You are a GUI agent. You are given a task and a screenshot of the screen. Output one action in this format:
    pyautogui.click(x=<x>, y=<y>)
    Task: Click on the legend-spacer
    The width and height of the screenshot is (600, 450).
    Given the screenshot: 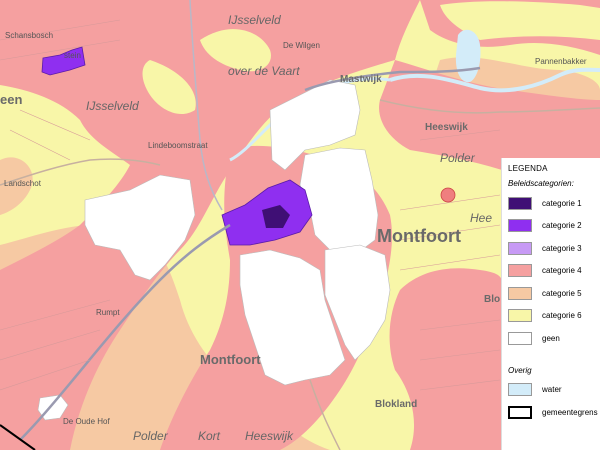 What is the action you would take?
    pyautogui.click(x=552, y=358)
    